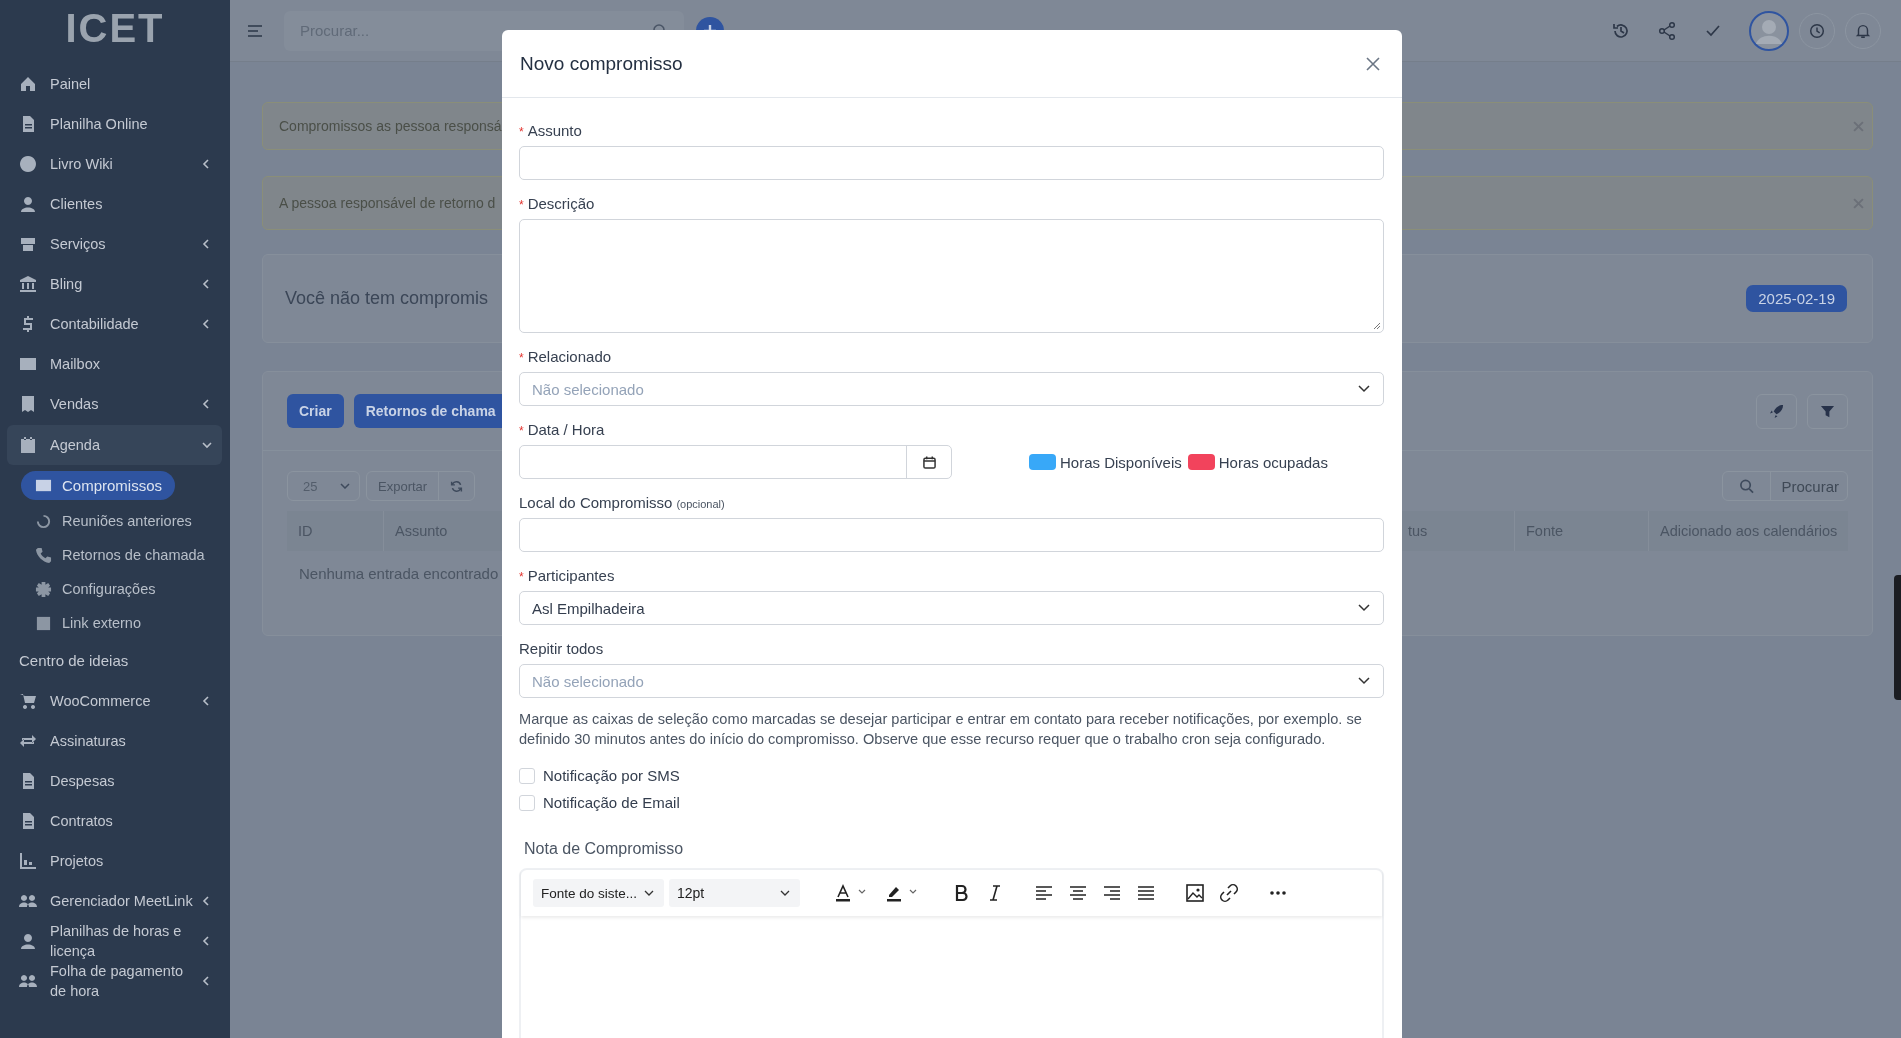 The height and width of the screenshot is (1038, 1901). Describe the element at coordinates (951, 953) in the screenshot. I see `rich-text-editor: Fonte do siste... 12pt` at that location.